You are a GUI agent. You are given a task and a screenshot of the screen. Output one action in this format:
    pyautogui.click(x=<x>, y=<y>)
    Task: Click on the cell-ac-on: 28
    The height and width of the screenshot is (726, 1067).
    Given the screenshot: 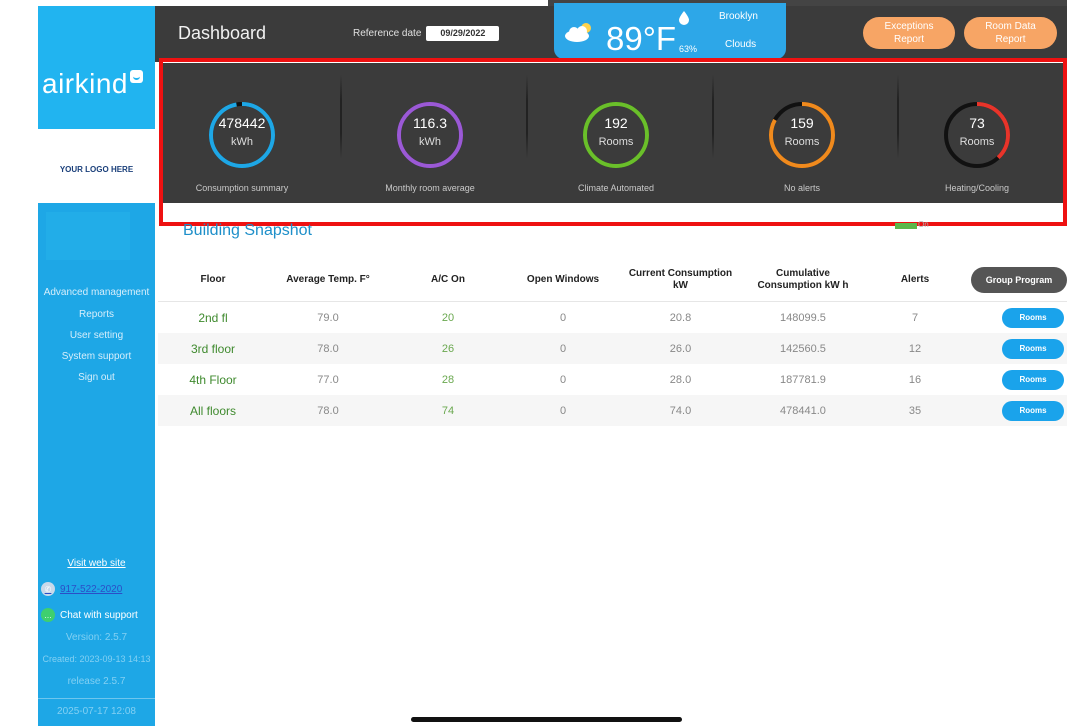 What is the action you would take?
    pyautogui.click(x=448, y=379)
    